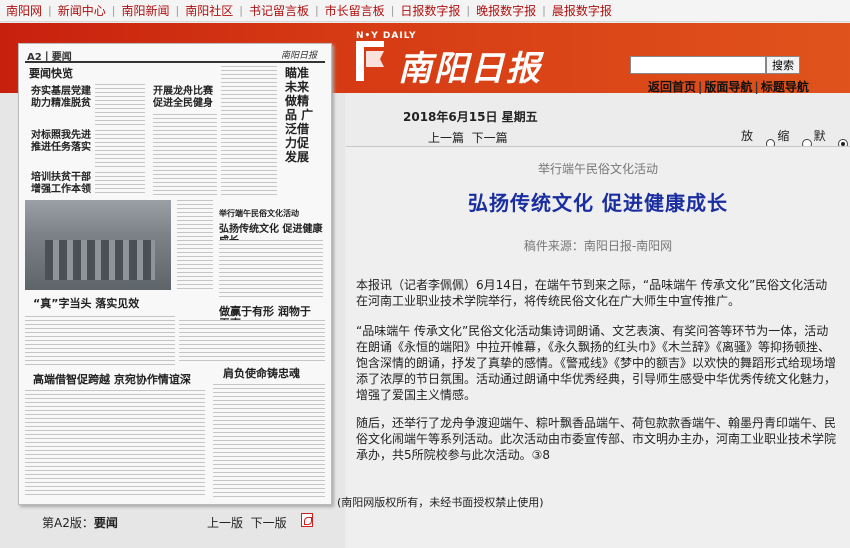 The height and width of the screenshot is (548, 850). I want to click on nav-nanyangwang: 南阳网, so click(24, 10).